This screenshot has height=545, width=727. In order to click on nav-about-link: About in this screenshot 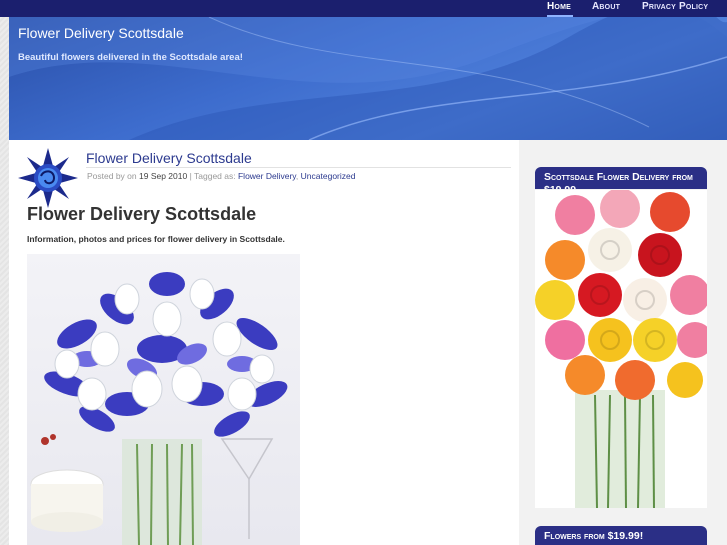, I will do `click(606, 8)`.